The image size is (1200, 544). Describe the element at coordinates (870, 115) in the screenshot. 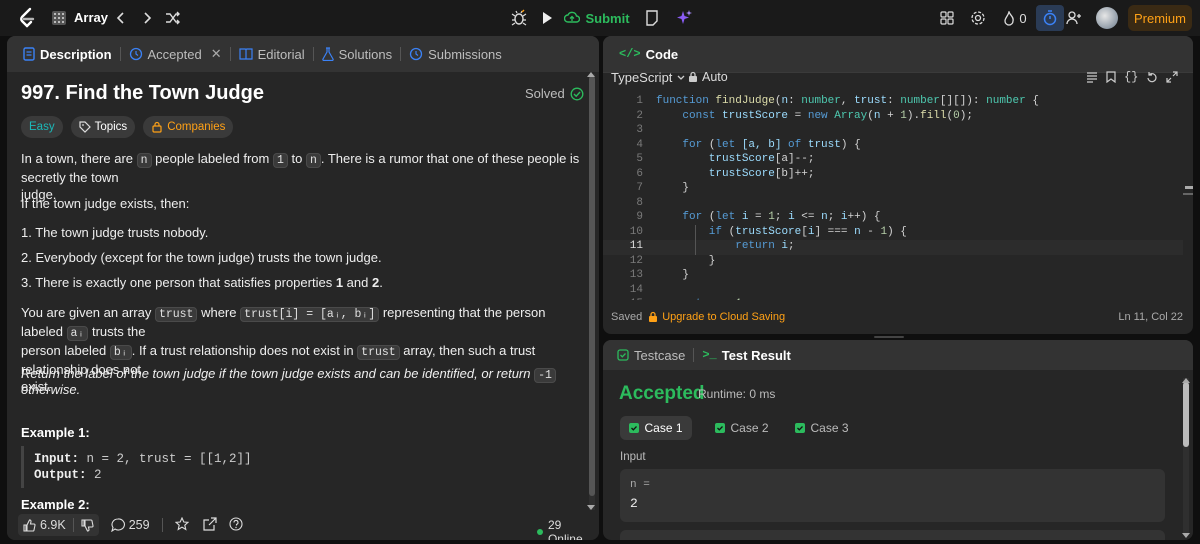

I see `token: (` at that location.